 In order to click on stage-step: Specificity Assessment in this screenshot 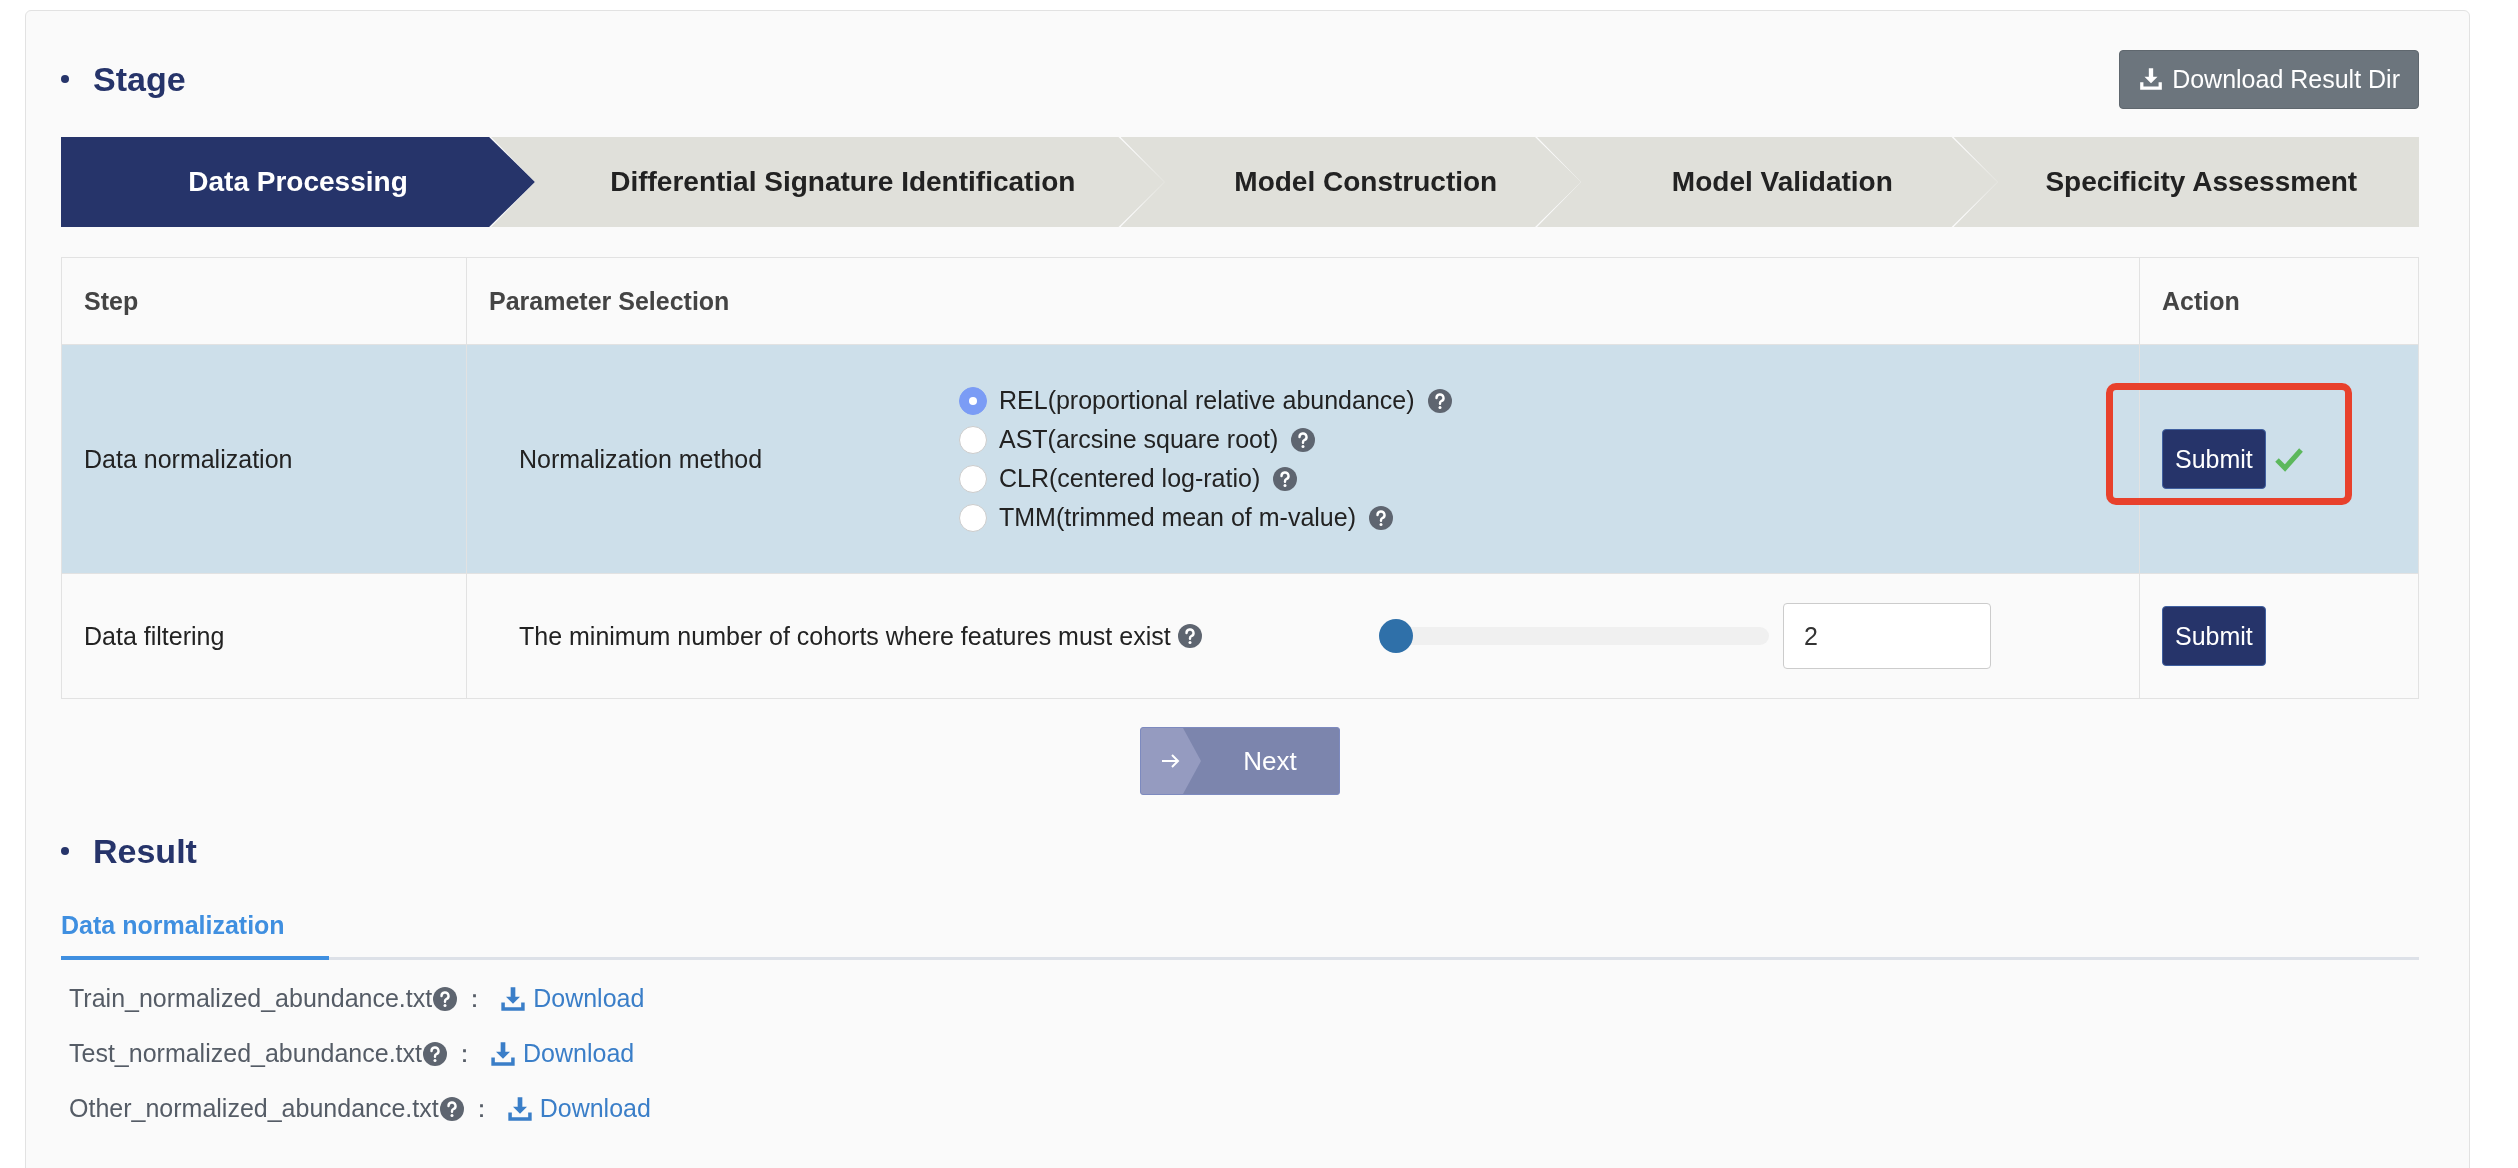, I will do `click(2186, 182)`.